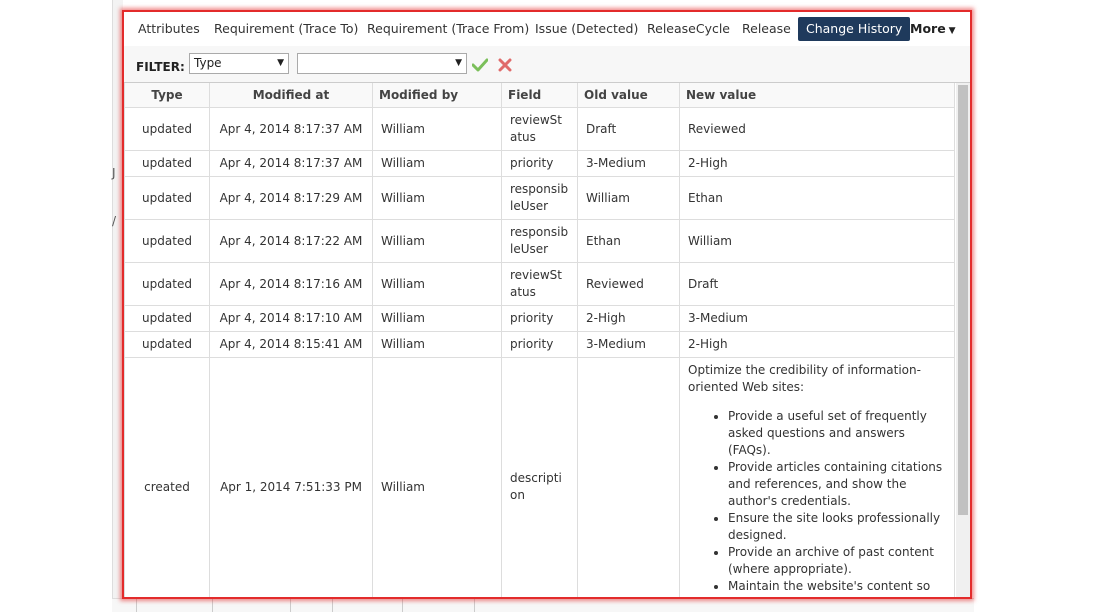 The width and height of the screenshot is (1098, 612). What do you see at coordinates (817, 95) in the screenshot?
I see `column-header-new-value: New value` at bounding box center [817, 95].